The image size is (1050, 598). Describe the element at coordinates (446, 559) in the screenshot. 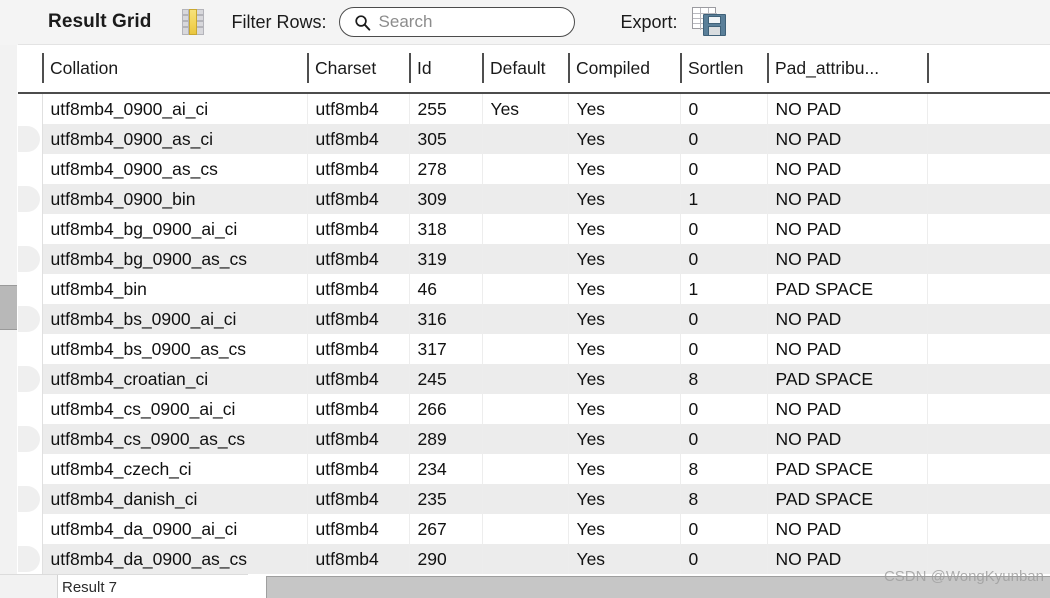

I see `cell-id: 290` at that location.